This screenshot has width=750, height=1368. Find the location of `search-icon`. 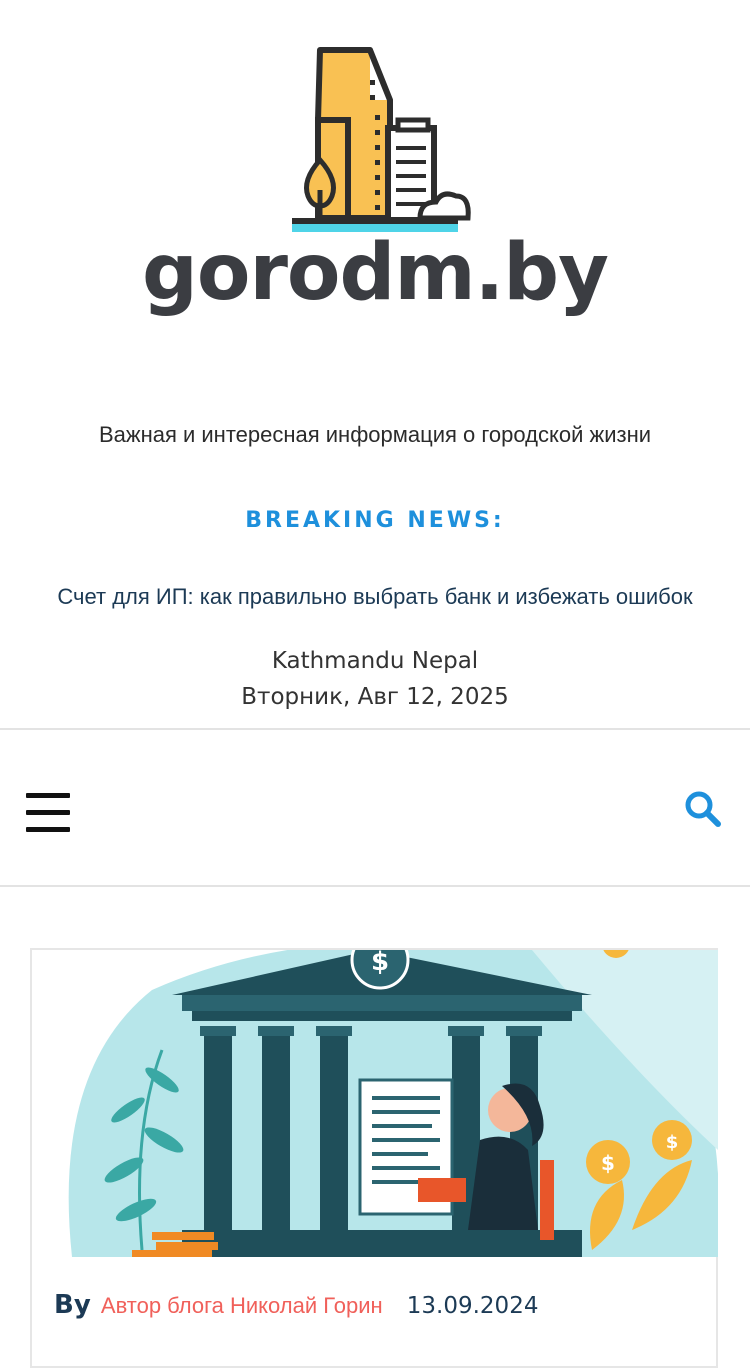

search-icon is located at coordinates (703, 809).